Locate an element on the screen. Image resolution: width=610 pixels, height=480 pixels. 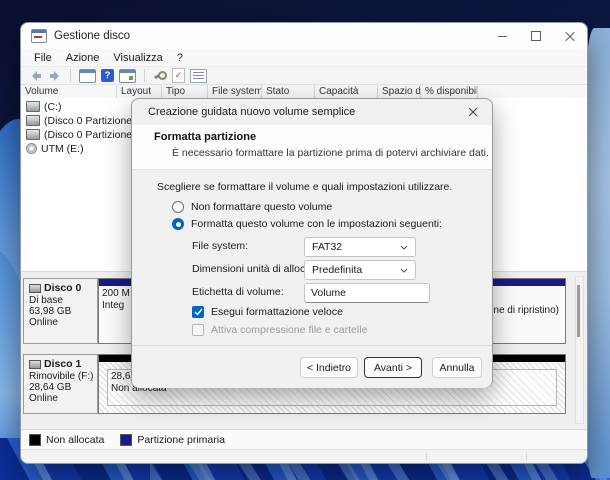
chevron-down-icon is located at coordinates (404, 247).